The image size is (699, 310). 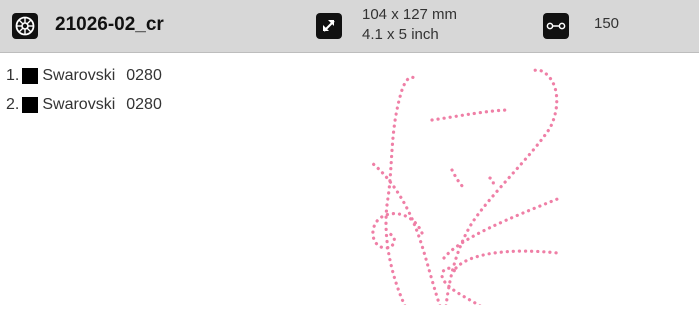 I want to click on design-dimensions: 104 x 127 mm 4.1 x 5 inch, so click(x=409, y=25).